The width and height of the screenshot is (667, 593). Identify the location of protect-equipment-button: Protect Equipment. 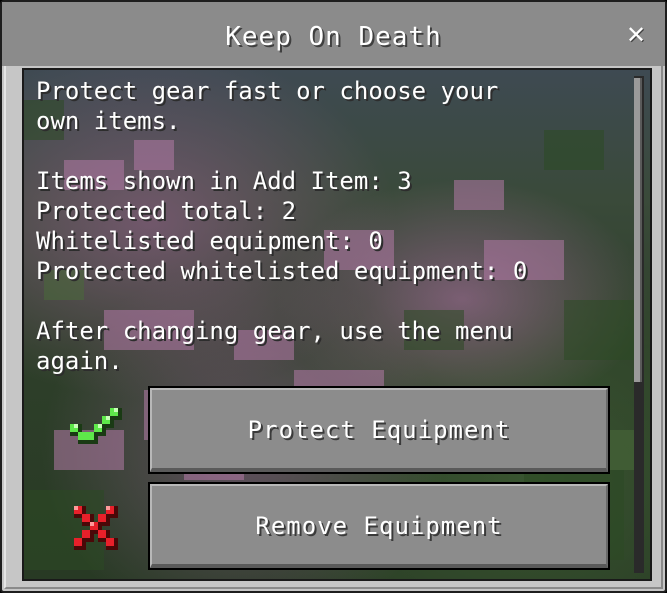
(379, 430).